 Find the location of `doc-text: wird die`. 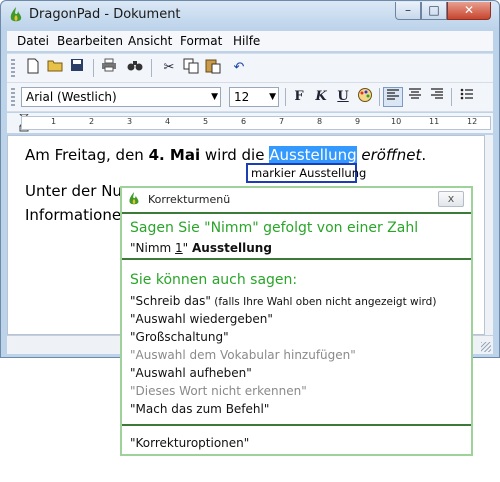

doc-text: wird die is located at coordinates (235, 155).